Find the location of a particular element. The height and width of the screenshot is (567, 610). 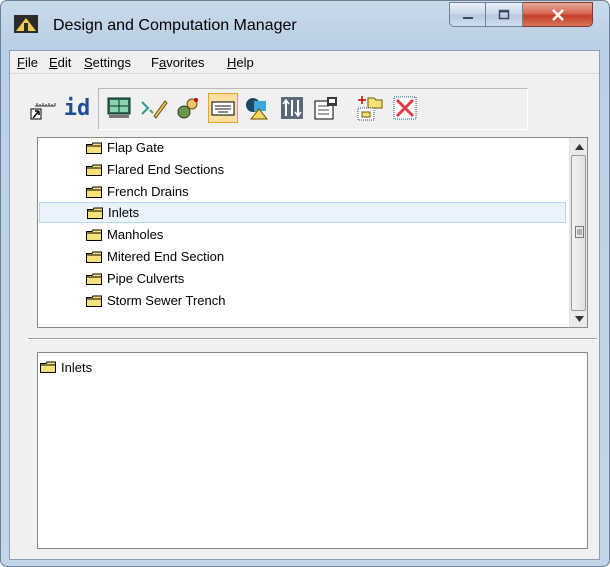

tree-item: French Drains is located at coordinates (113, 191).